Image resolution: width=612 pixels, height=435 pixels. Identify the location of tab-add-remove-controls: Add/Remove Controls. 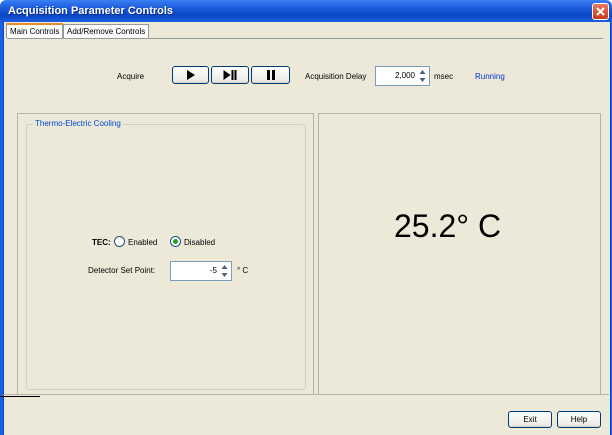
(106, 31).